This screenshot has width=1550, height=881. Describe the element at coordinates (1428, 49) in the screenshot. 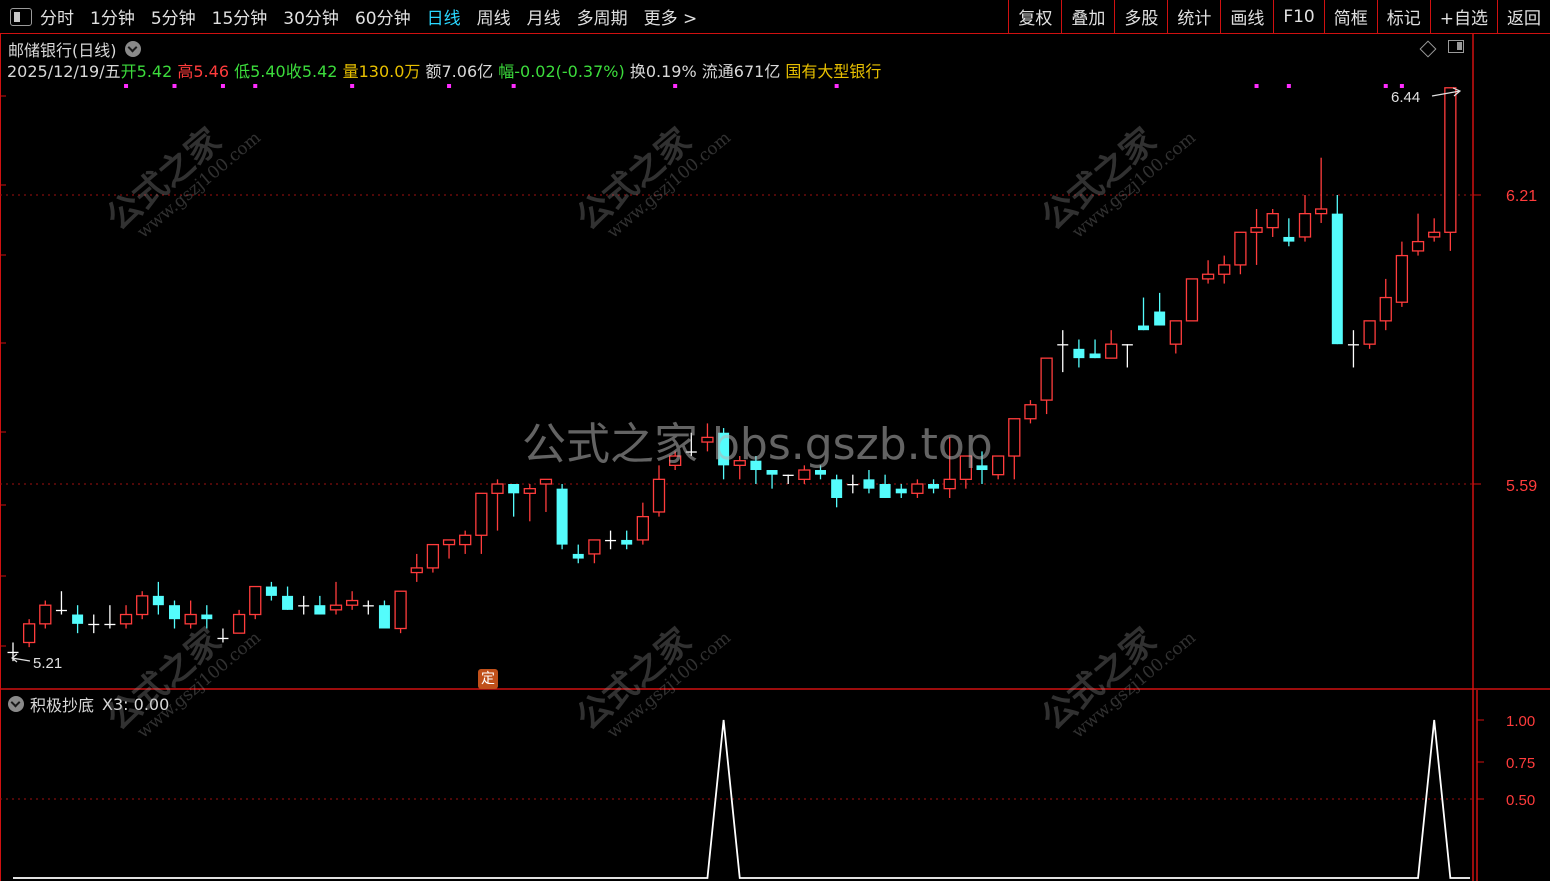

I see `diamond-icon` at that location.